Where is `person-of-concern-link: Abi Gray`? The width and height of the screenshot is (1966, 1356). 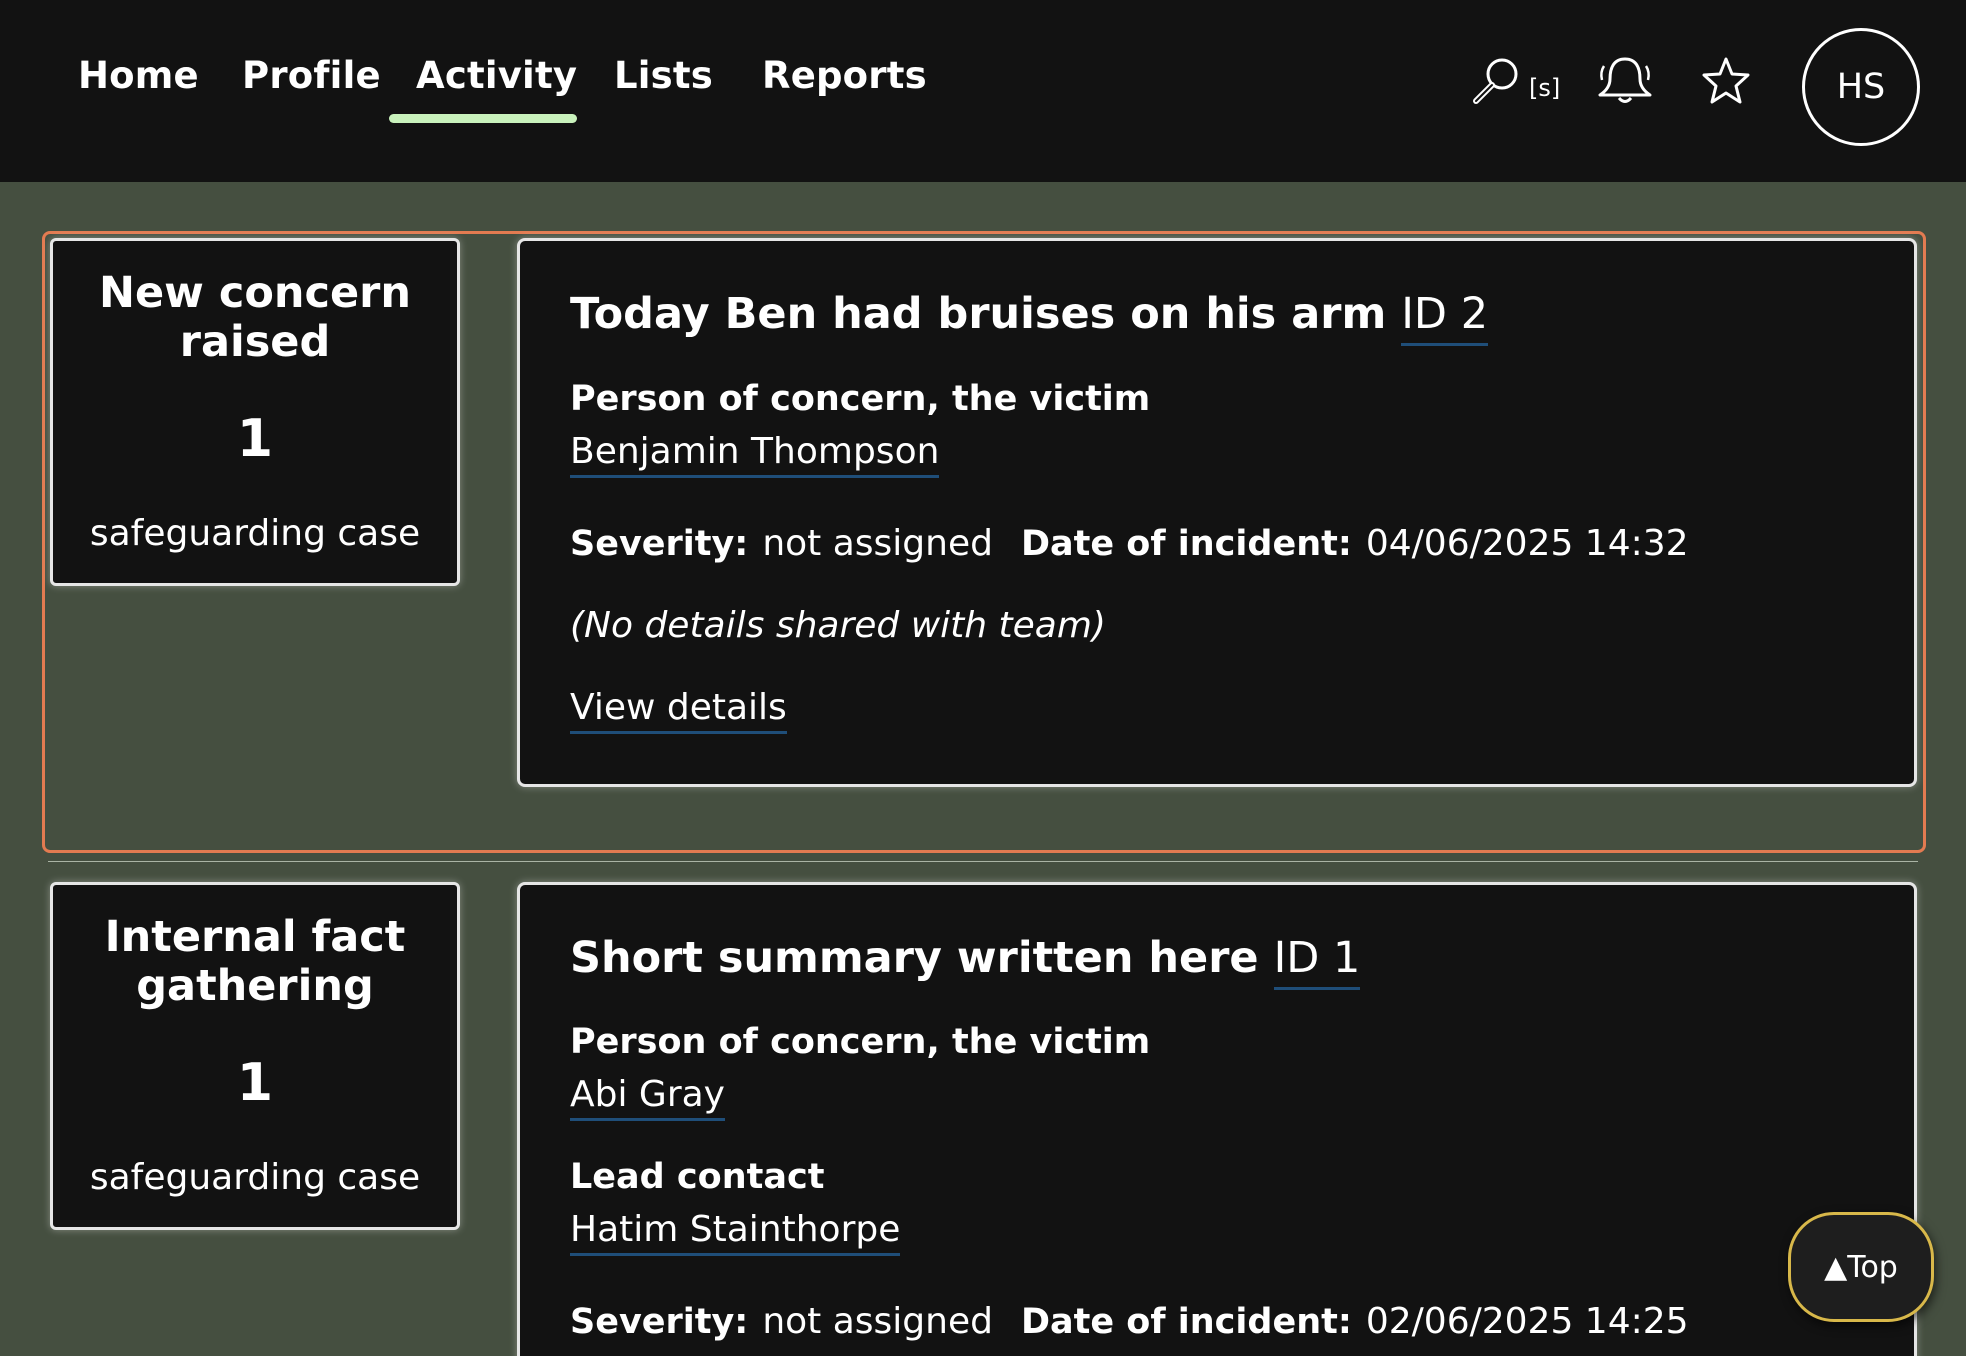
person-of-concern-link: Abi Gray is located at coordinates (647, 1097).